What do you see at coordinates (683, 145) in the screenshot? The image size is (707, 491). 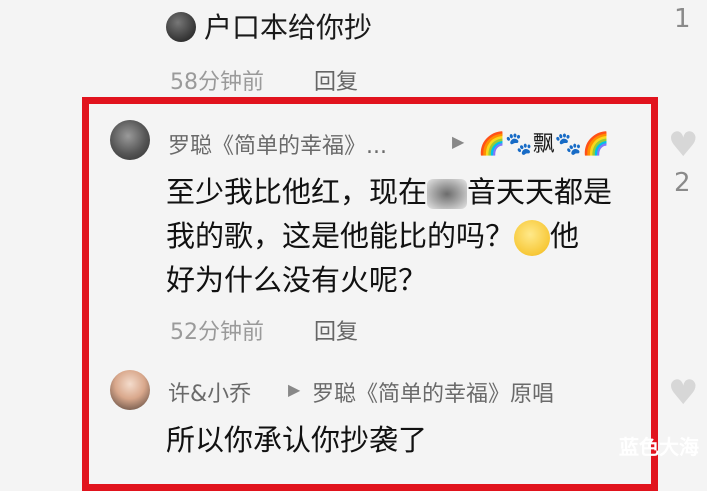 I see `like-heart-icon: ♥` at bounding box center [683, 145].